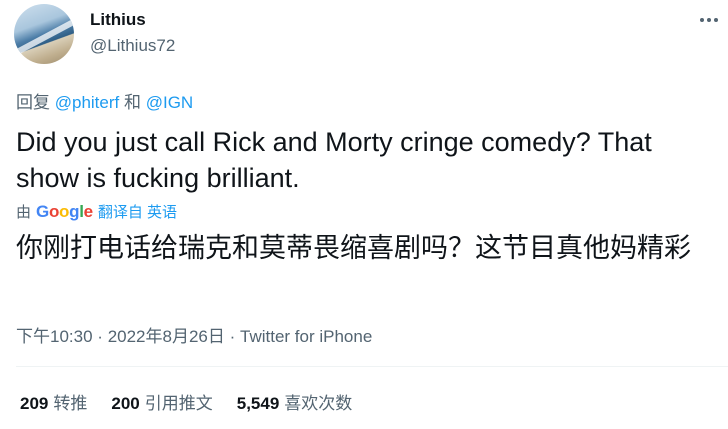  Describe the element at coordinates (132, 46) in the screenshot. I see `author-handle: @Lithius72` at that location.